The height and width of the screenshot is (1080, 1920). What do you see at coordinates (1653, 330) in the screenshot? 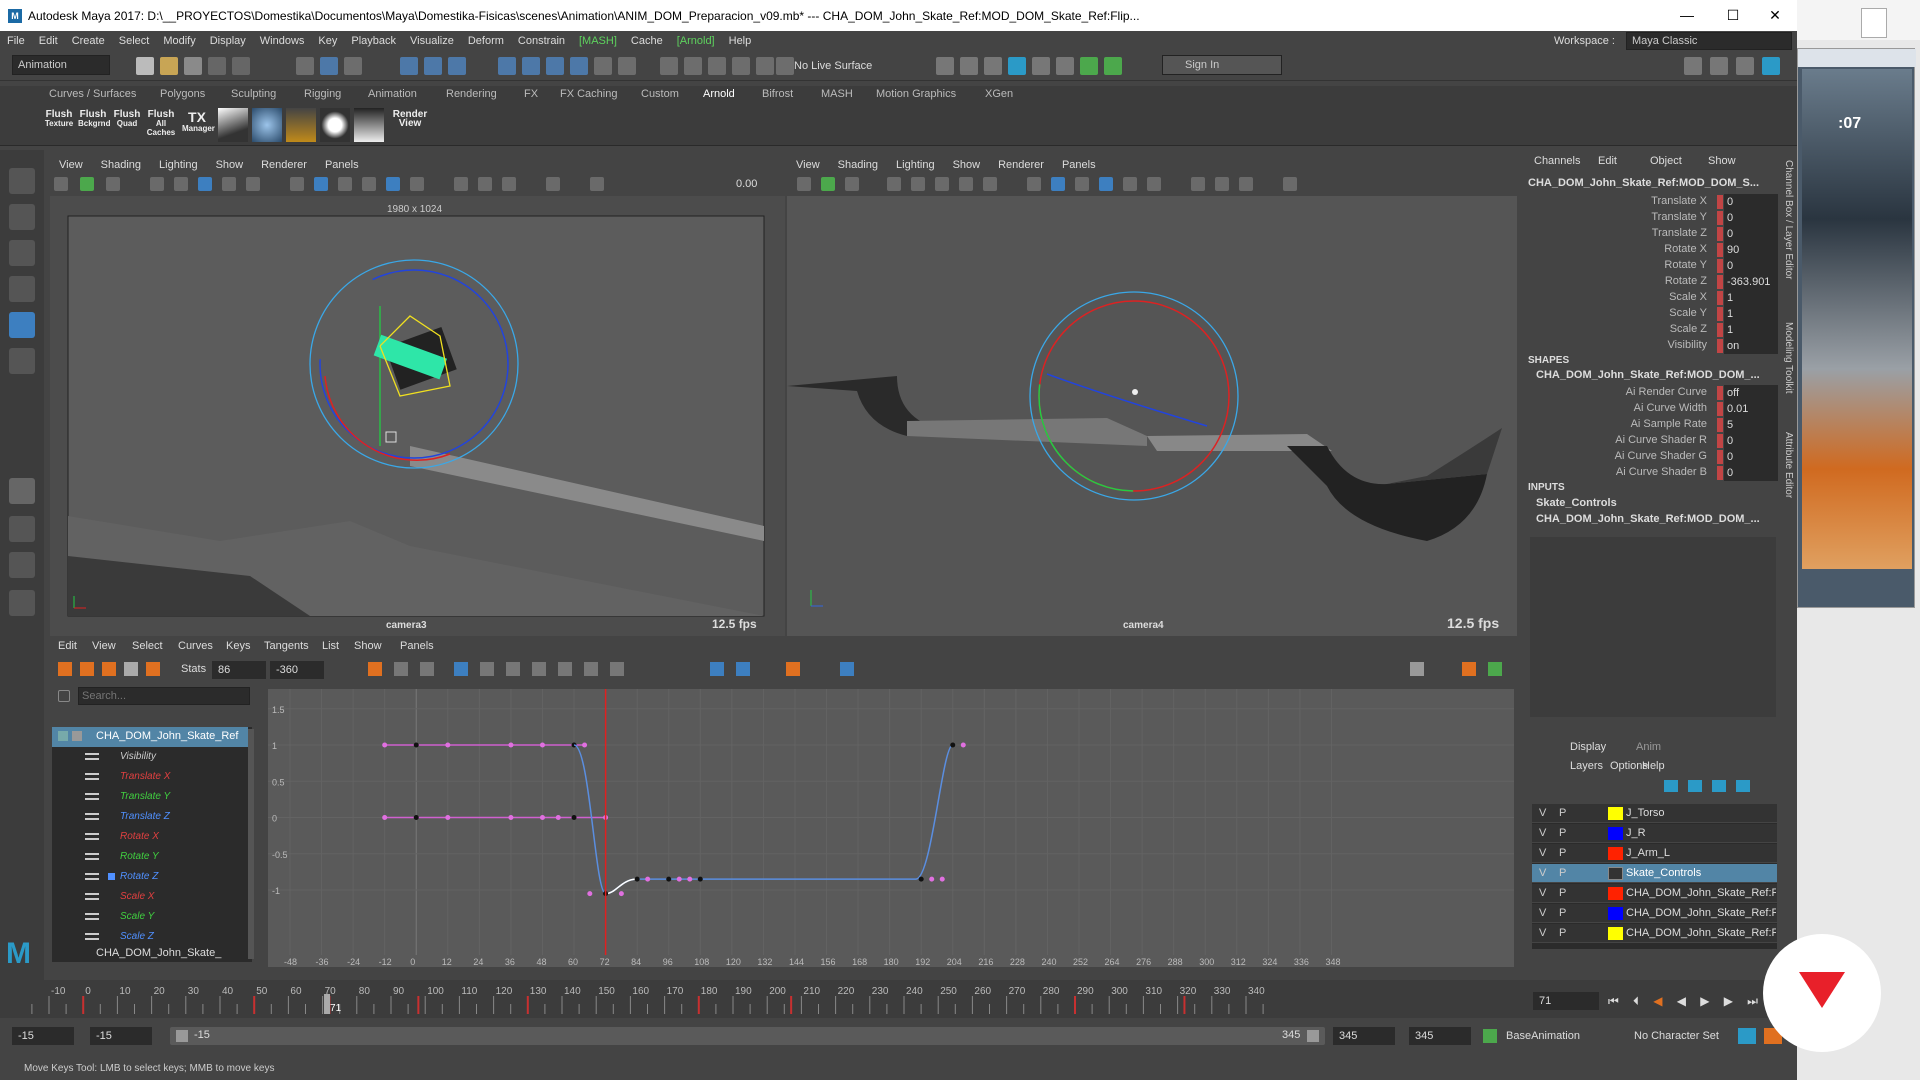
I see `channel-scale-z: Scale Z 1` at bounding box center [1653, 330].